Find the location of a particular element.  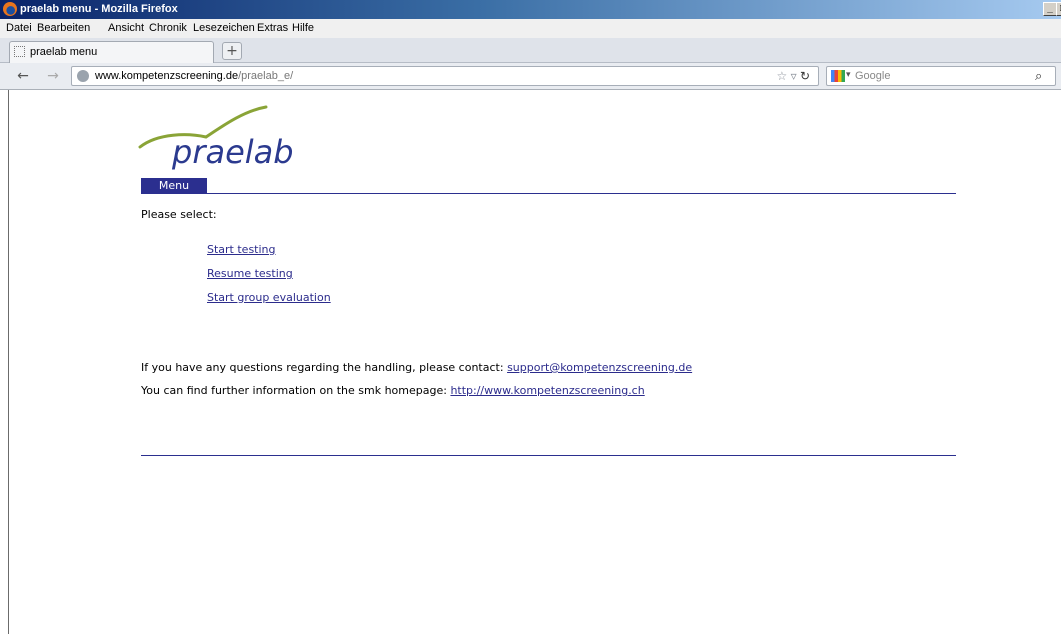

footer-rule is located at coordinates (548, 455).